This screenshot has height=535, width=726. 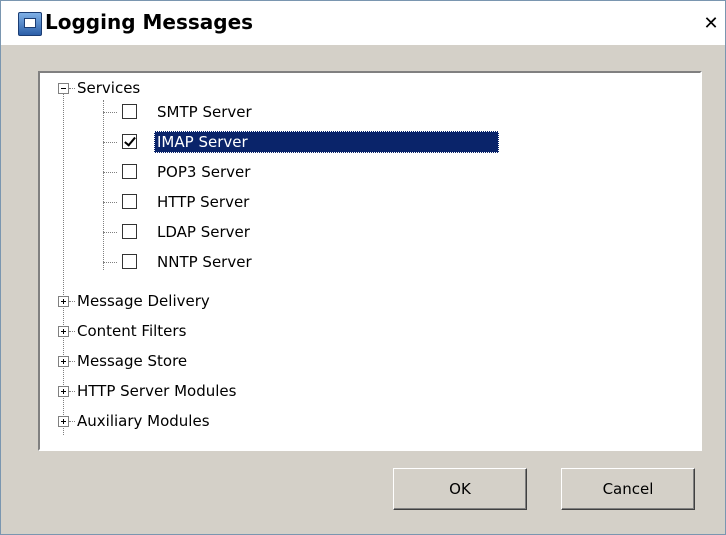 I want to click on service-label: LDAP Server, so click(x=203, y=232).